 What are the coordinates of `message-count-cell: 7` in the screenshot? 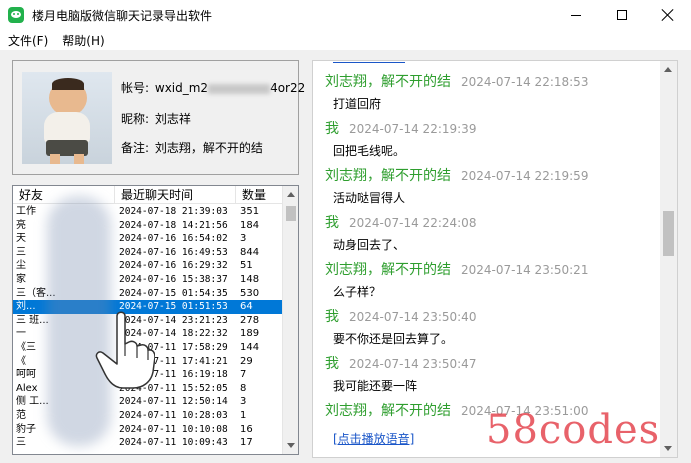 It's located at (243, 375).